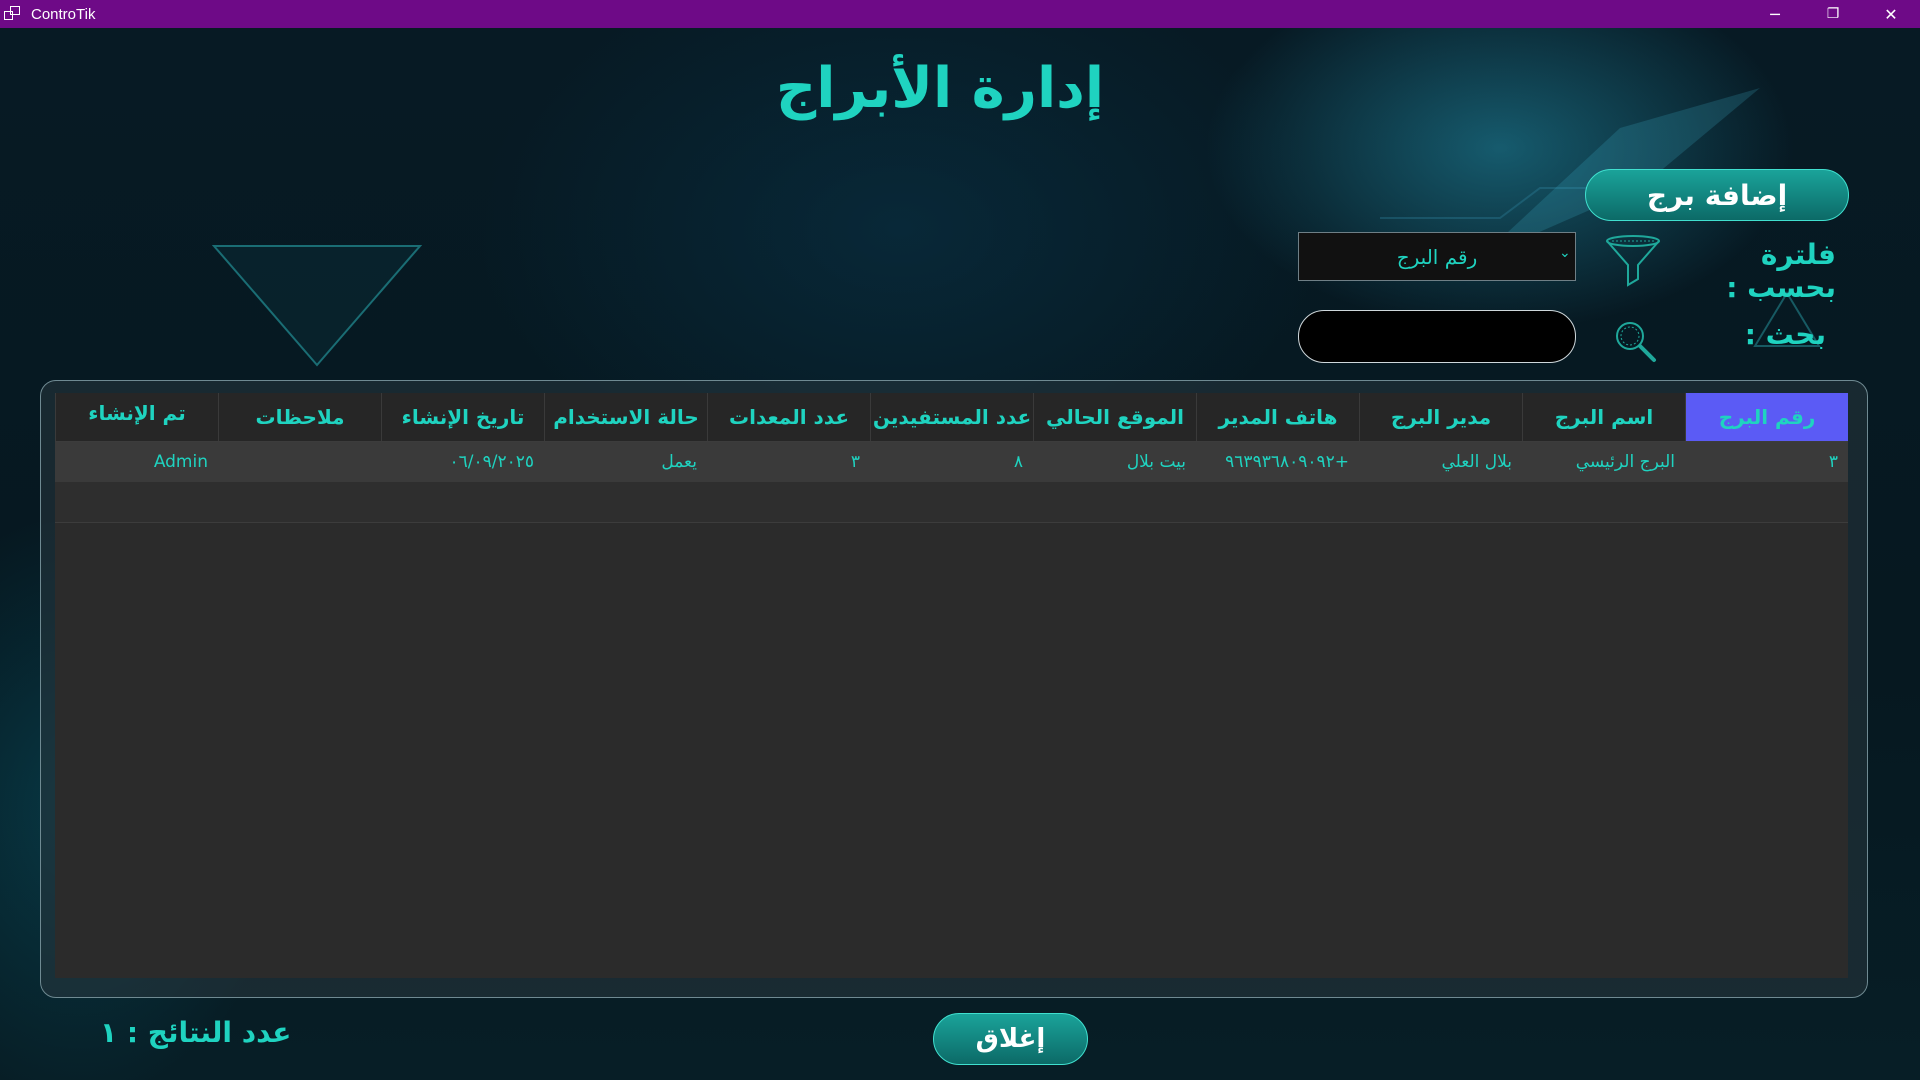 Image resolution: width=1920 pixels, height=1080 pixels. Describe the element at coordinates (1010, 1039) in the screenshot. I see `close-button: إغلاق` at that location.